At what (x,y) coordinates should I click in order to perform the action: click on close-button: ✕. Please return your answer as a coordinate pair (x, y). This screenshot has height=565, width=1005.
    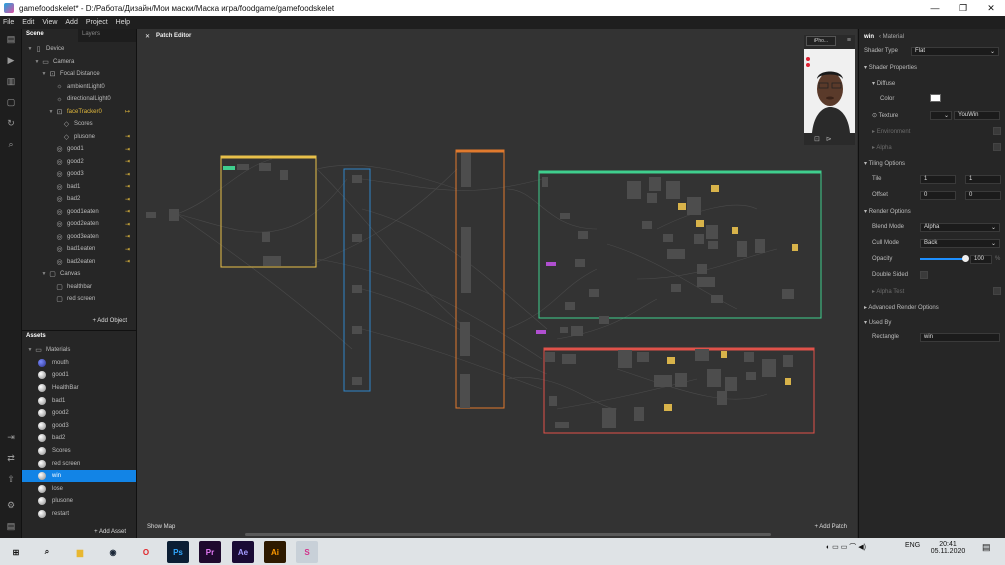
    Looking at the image, I should click on (991, 8).